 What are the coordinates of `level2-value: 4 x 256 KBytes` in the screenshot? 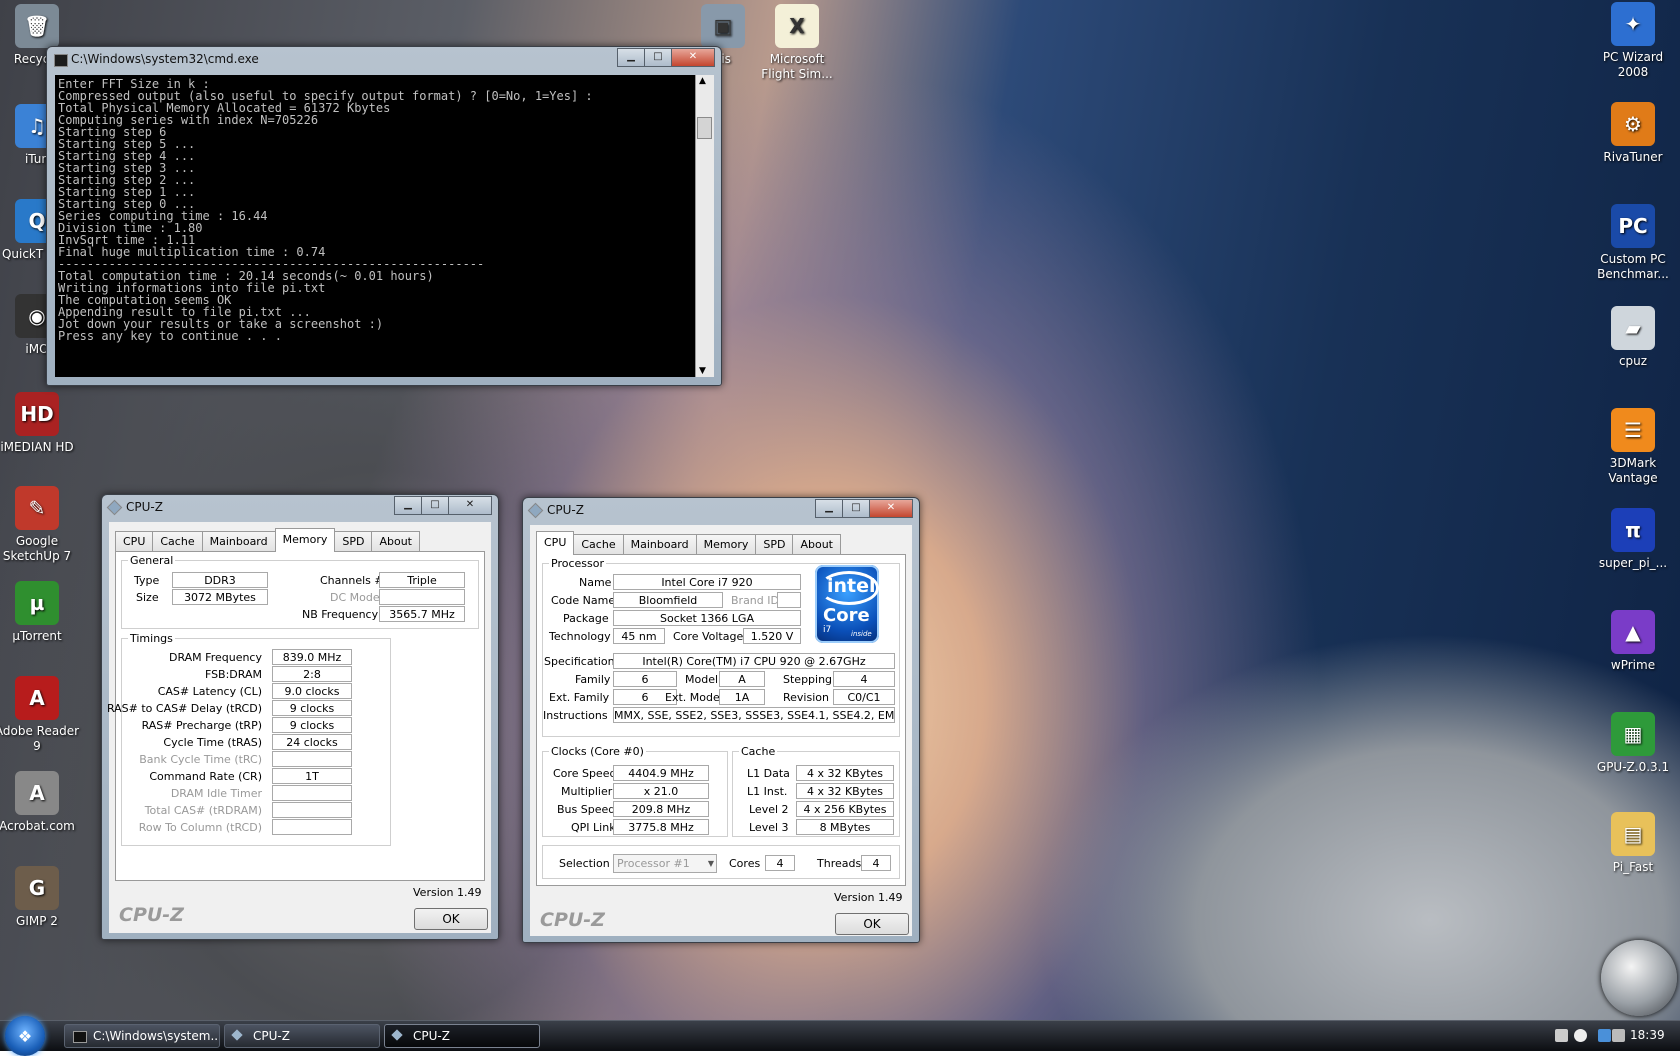 It's located at (845, 809).